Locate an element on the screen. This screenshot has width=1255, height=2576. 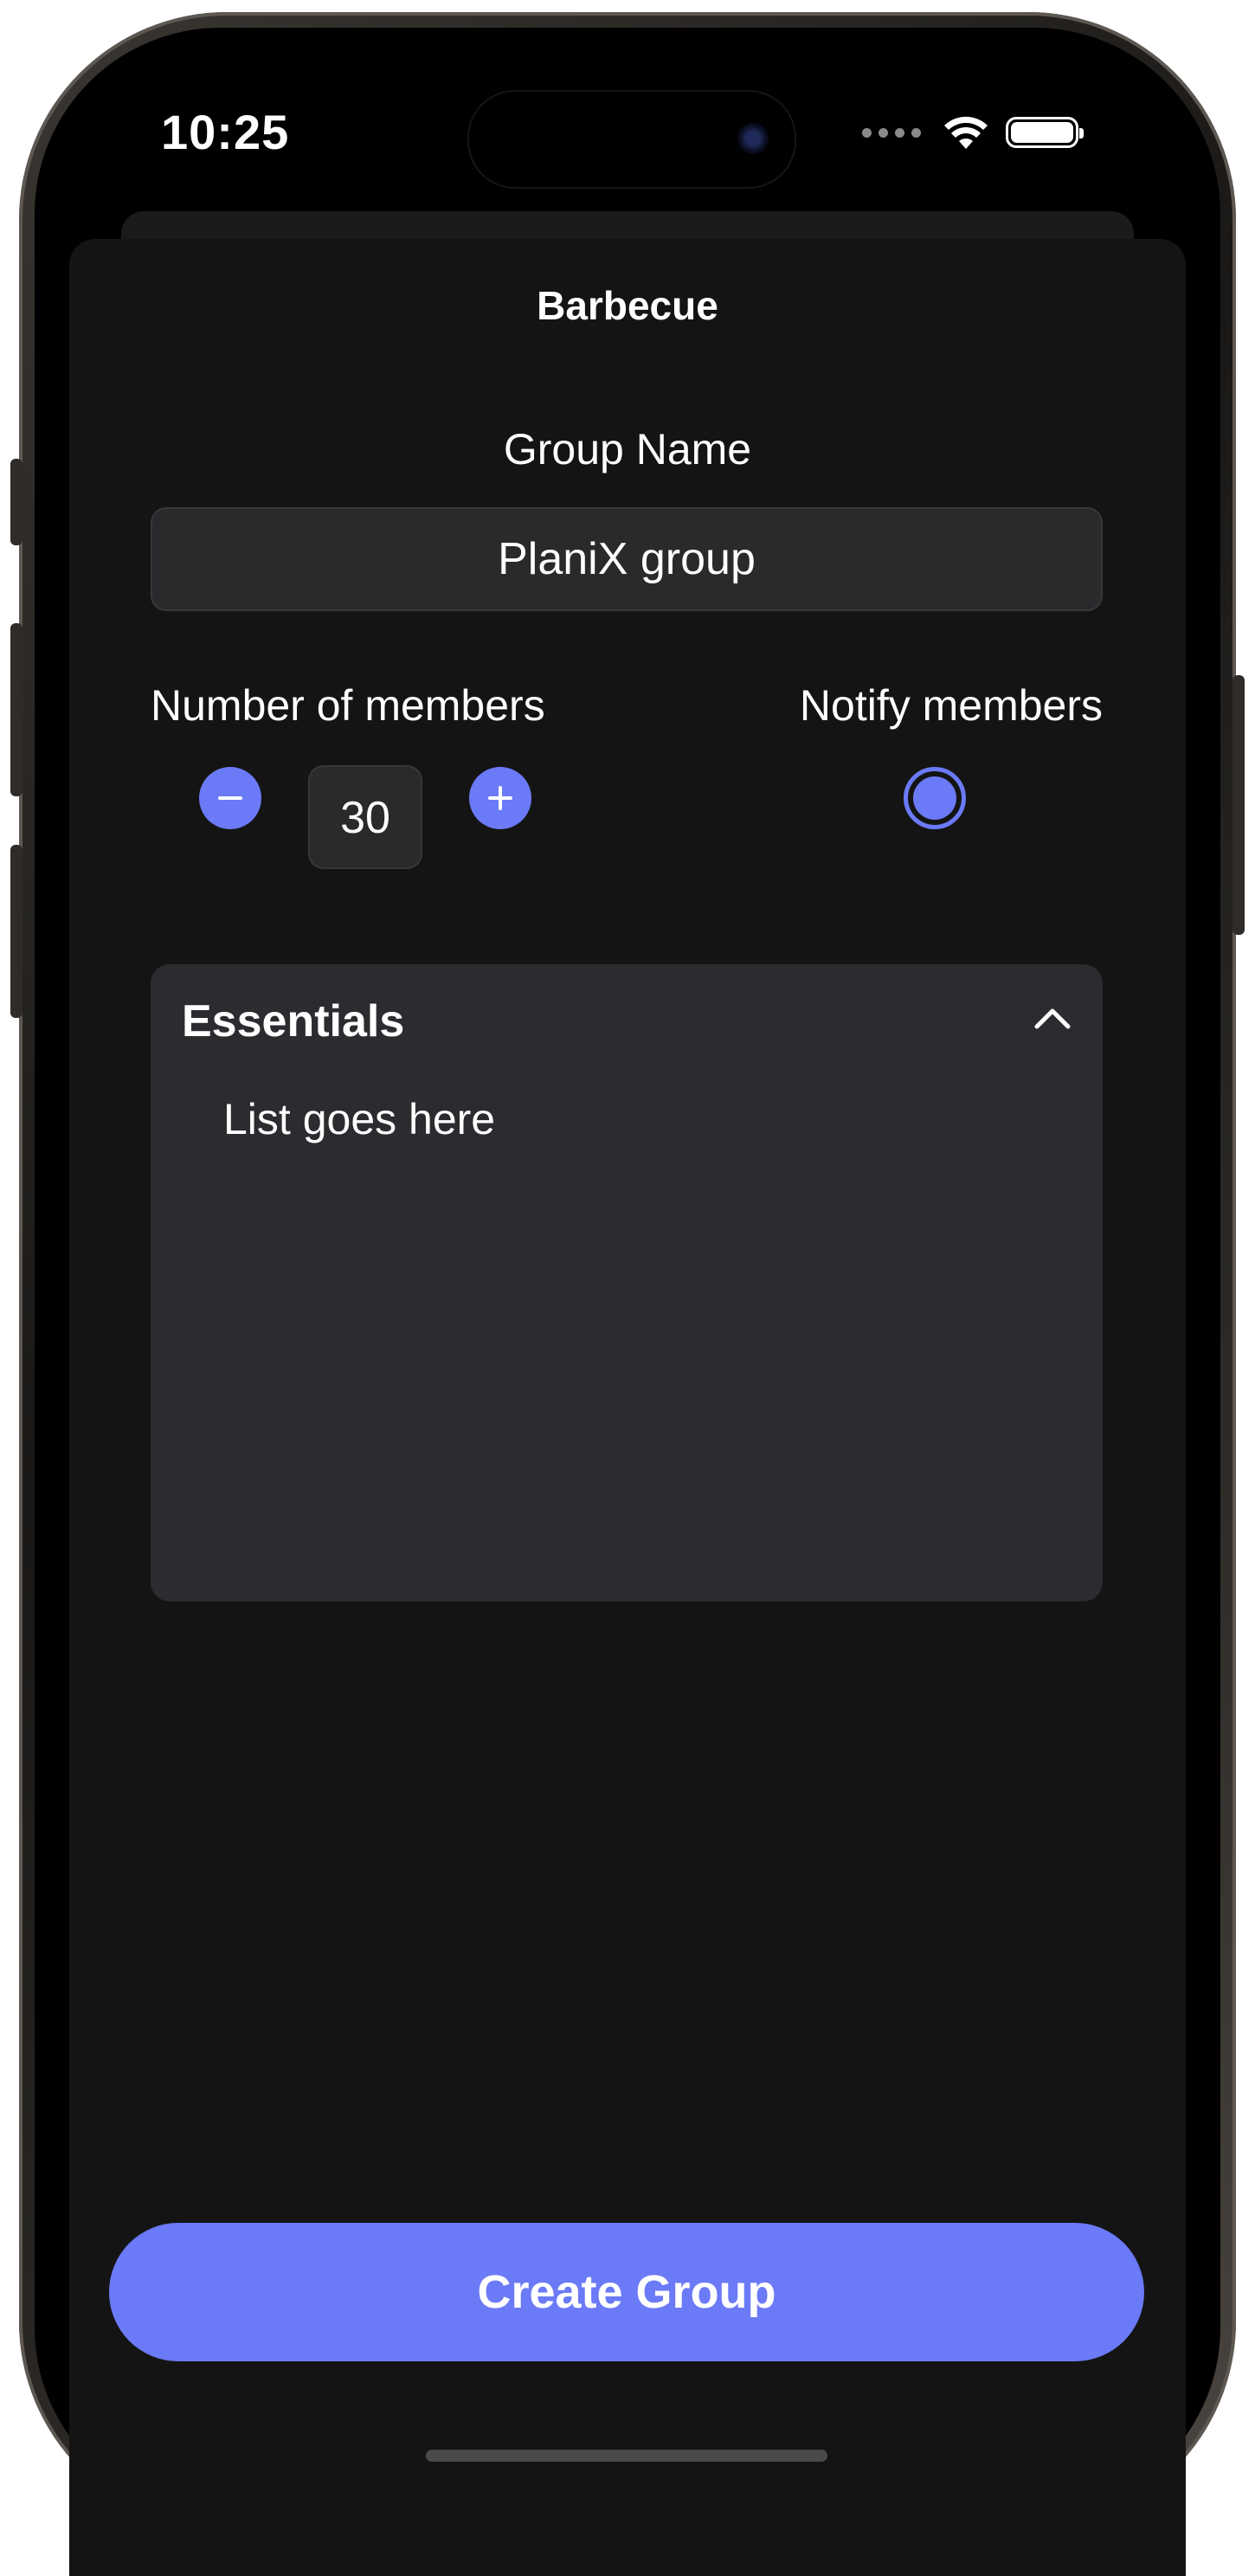
increment-members-button is located at coordinates (500, 798).